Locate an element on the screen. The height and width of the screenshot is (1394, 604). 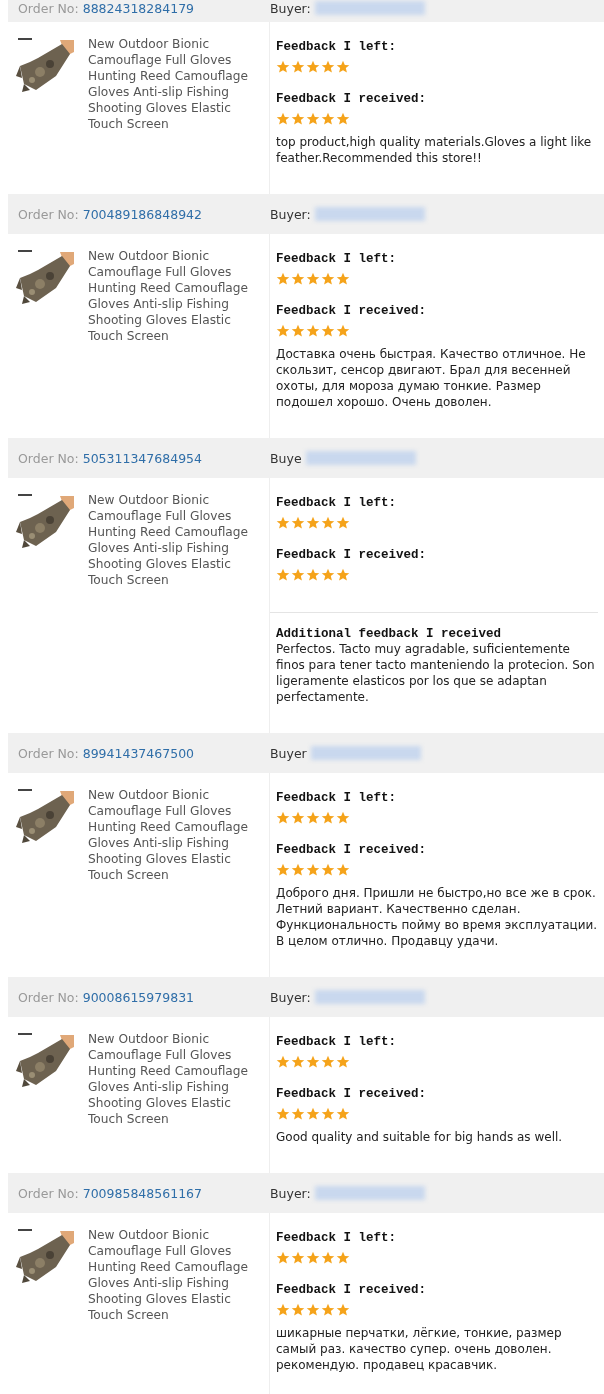
order-number: 505311347684954 is located at coordinates (142, 458).